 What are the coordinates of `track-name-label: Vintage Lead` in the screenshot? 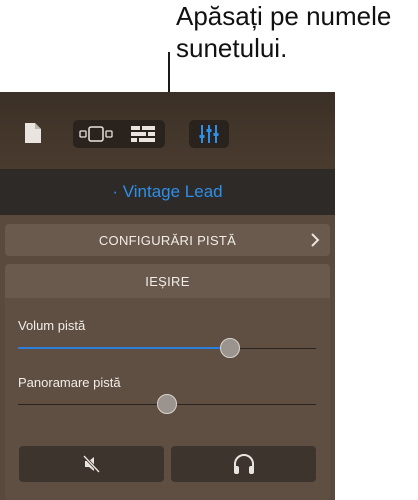 It's located at (172, 191).